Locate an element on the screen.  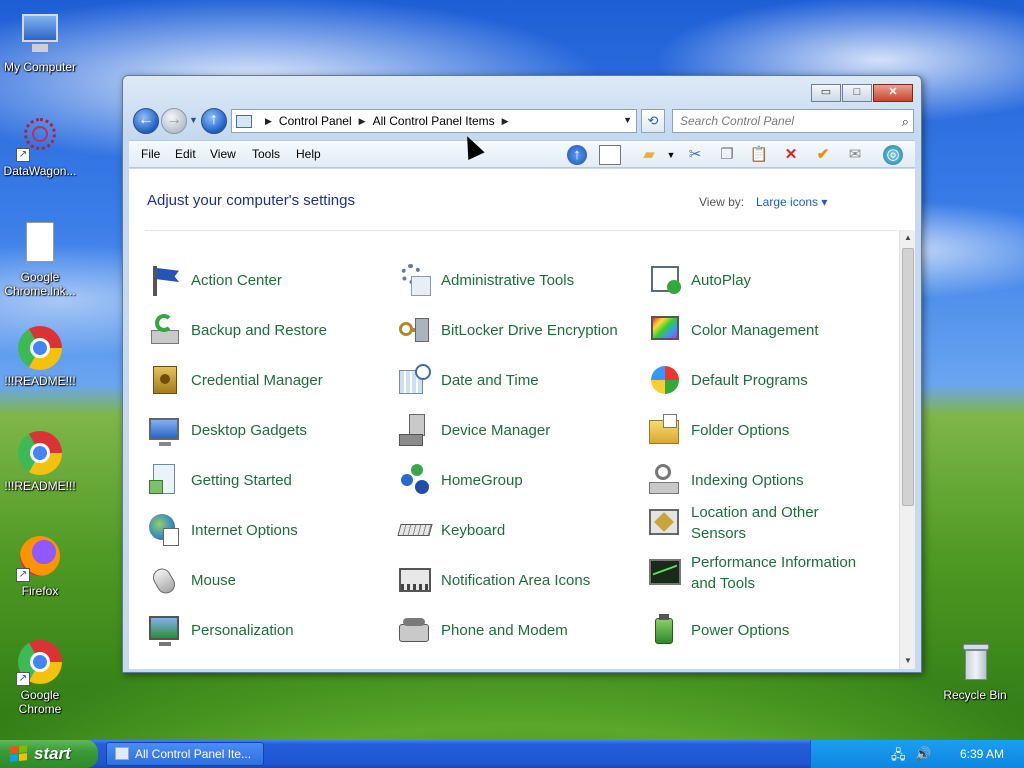
up-button: ↑ is located at coordinates (214, 121).